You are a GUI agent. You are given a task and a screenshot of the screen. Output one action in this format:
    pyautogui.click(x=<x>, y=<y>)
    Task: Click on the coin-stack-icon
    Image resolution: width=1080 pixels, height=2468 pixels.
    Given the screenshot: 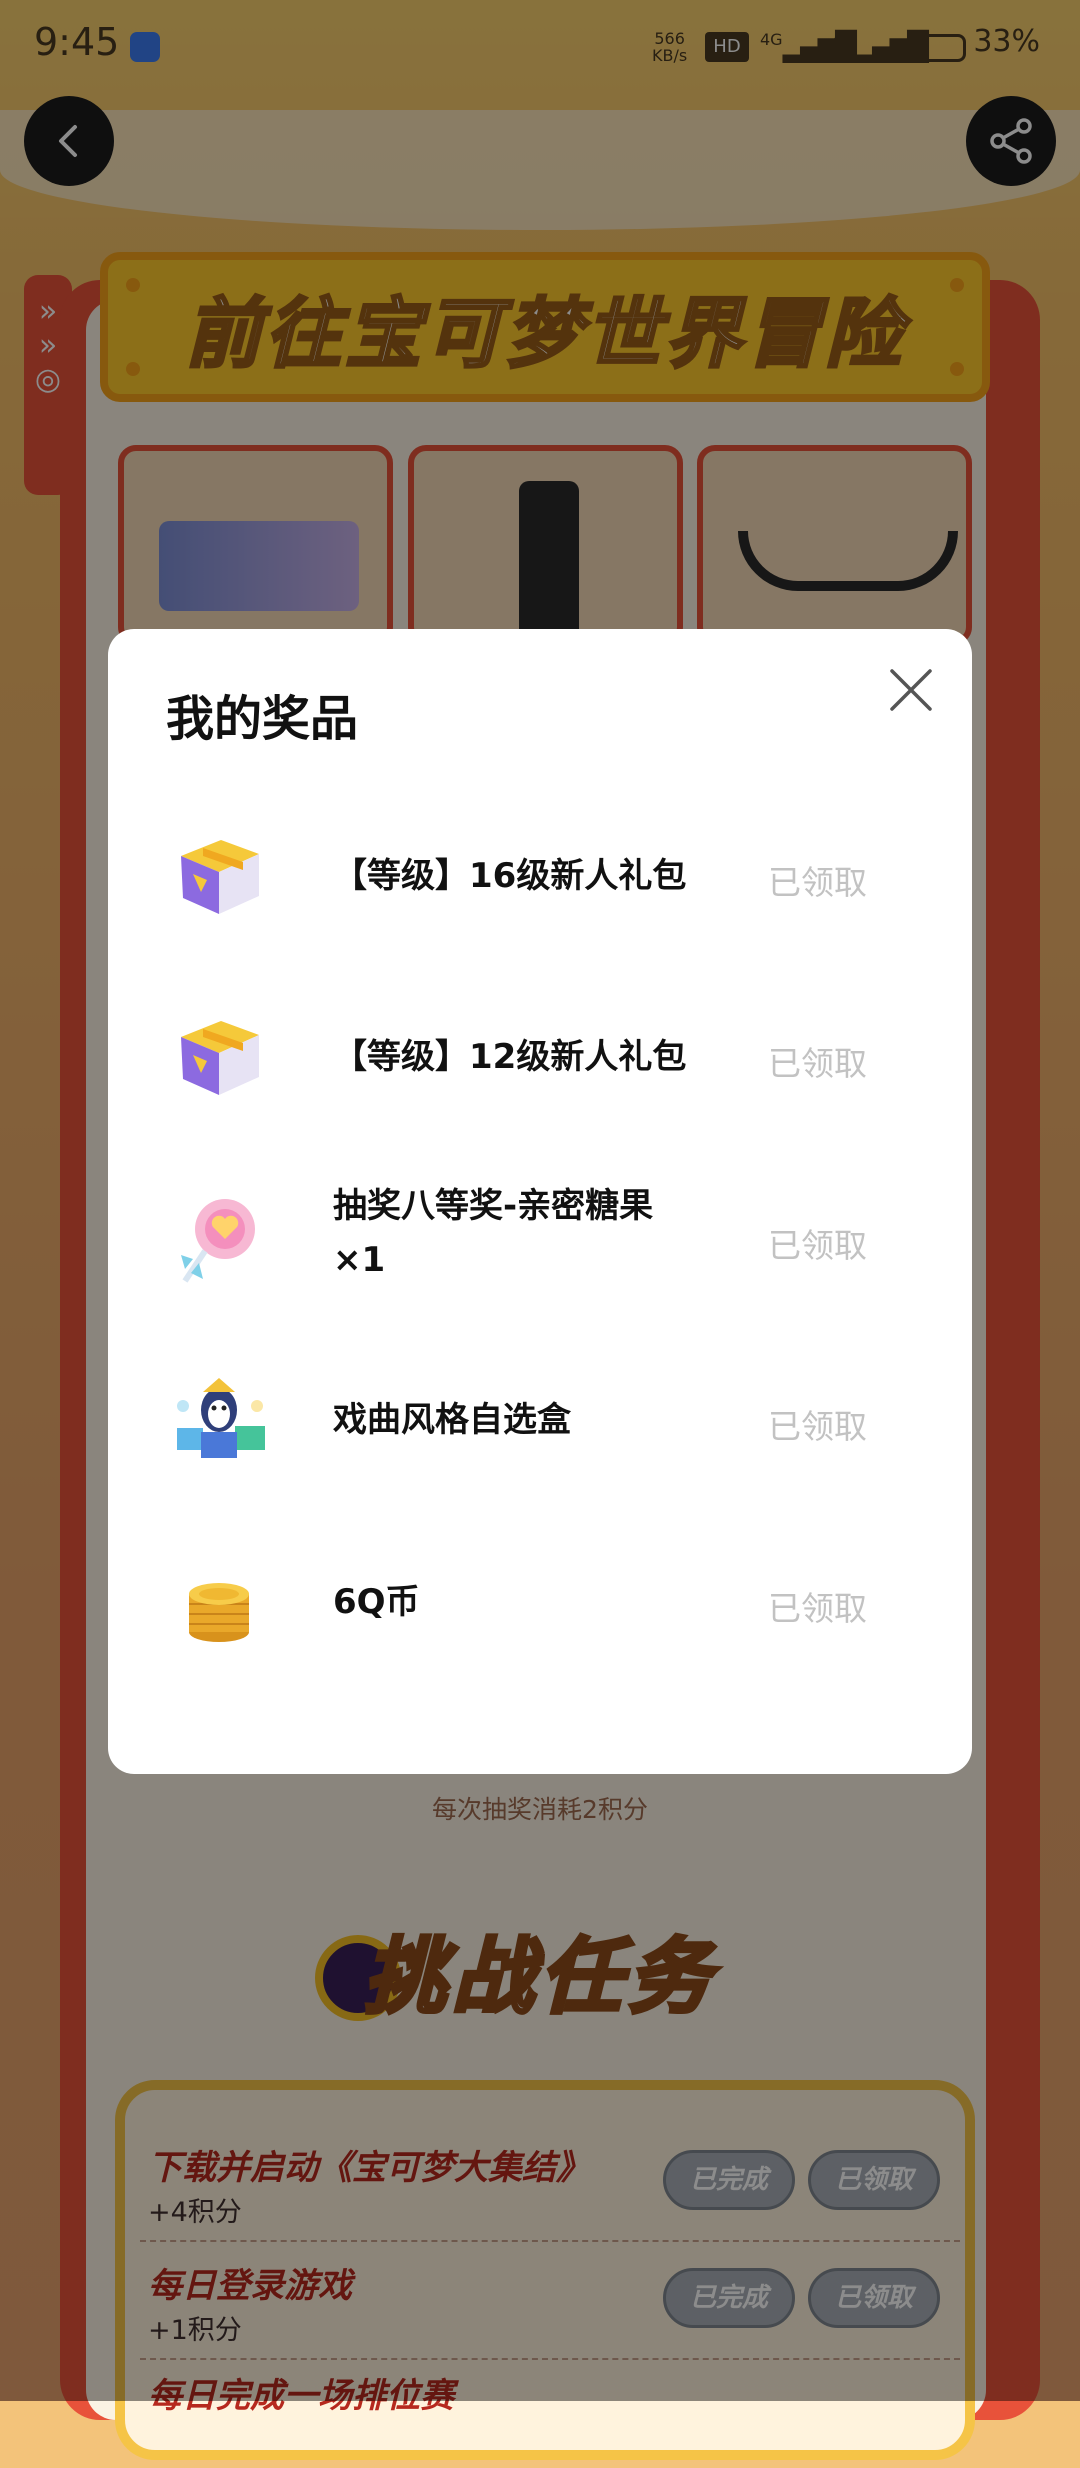 What is the action you would take?
    pyautogui.click(x=219, y=1612)
    